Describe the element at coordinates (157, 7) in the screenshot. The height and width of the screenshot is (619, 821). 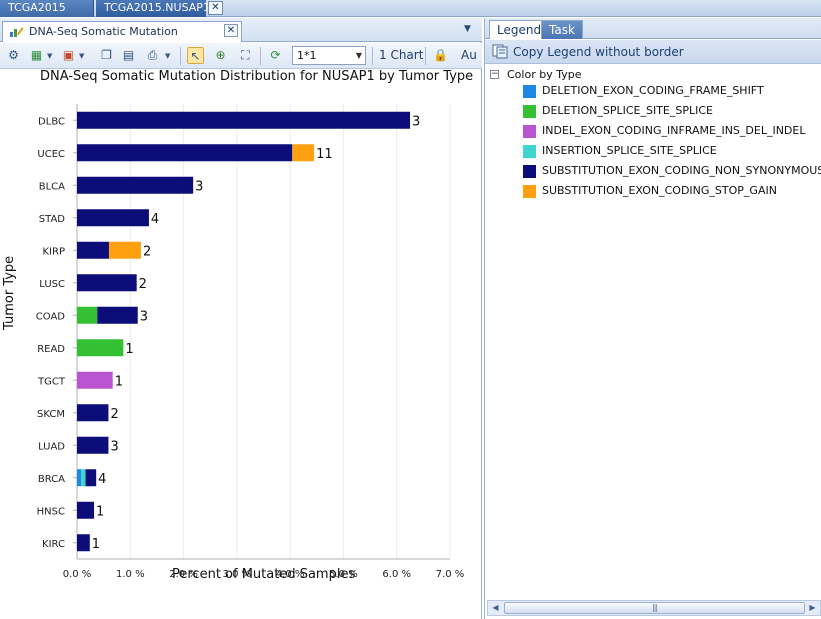
I see `doc-tab-label: TCGA2015.NUSAP1` at that location.